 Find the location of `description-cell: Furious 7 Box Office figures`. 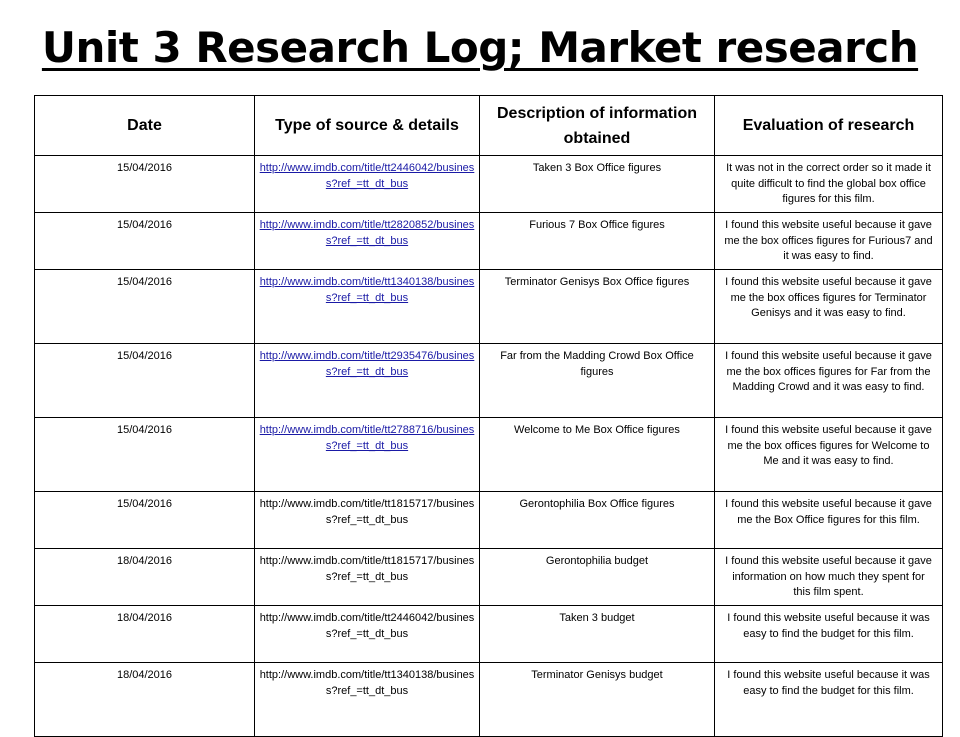

description-cell: Furious 7 Box Office figures is located at coordinates (597, 241).